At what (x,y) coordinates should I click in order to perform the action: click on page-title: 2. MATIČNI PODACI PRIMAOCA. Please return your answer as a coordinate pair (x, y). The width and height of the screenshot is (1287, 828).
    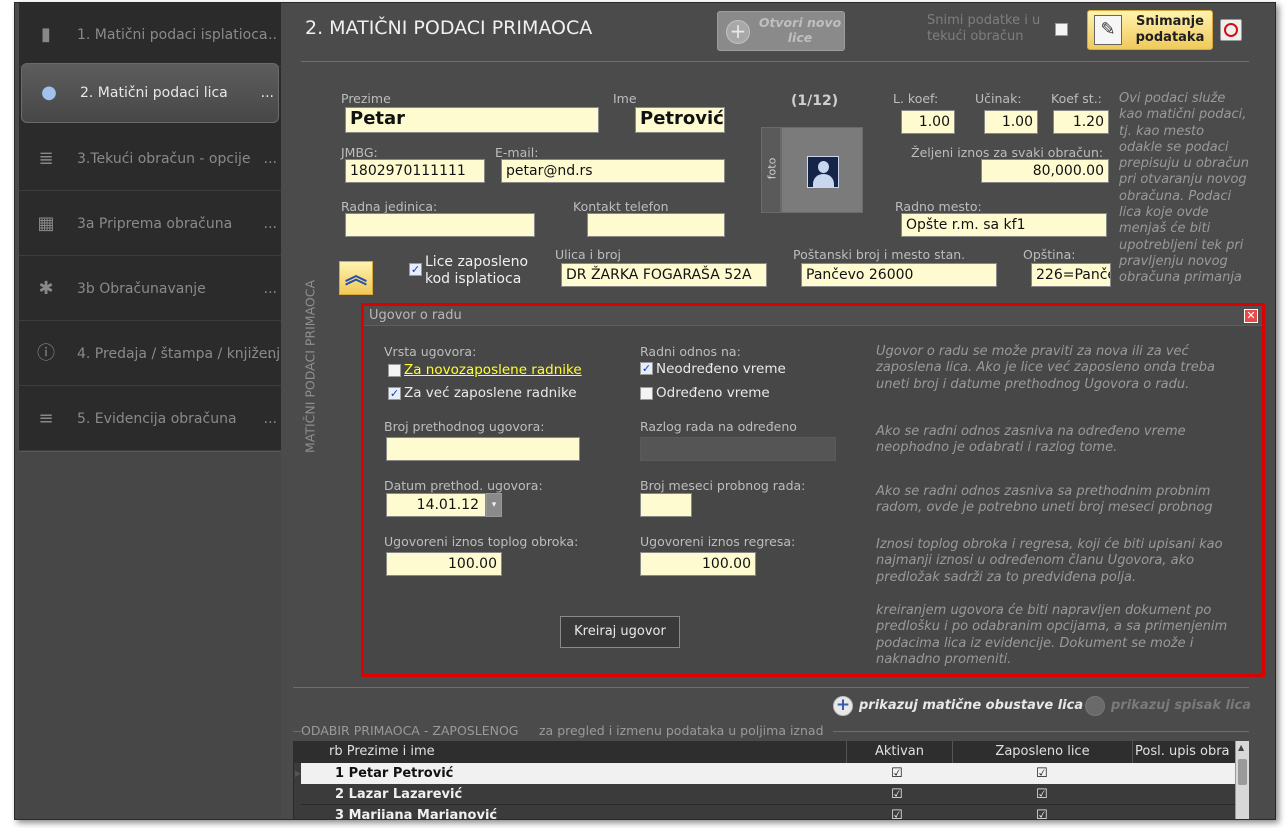
    Looking at the image, I should click on (449, 28).